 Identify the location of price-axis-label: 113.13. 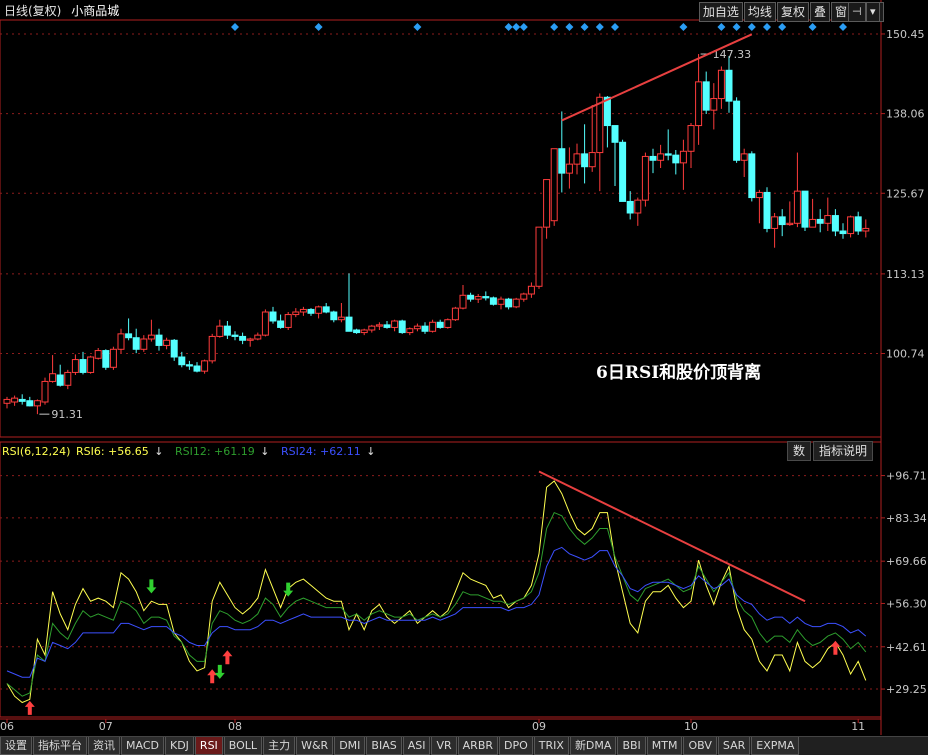
(905, 274).